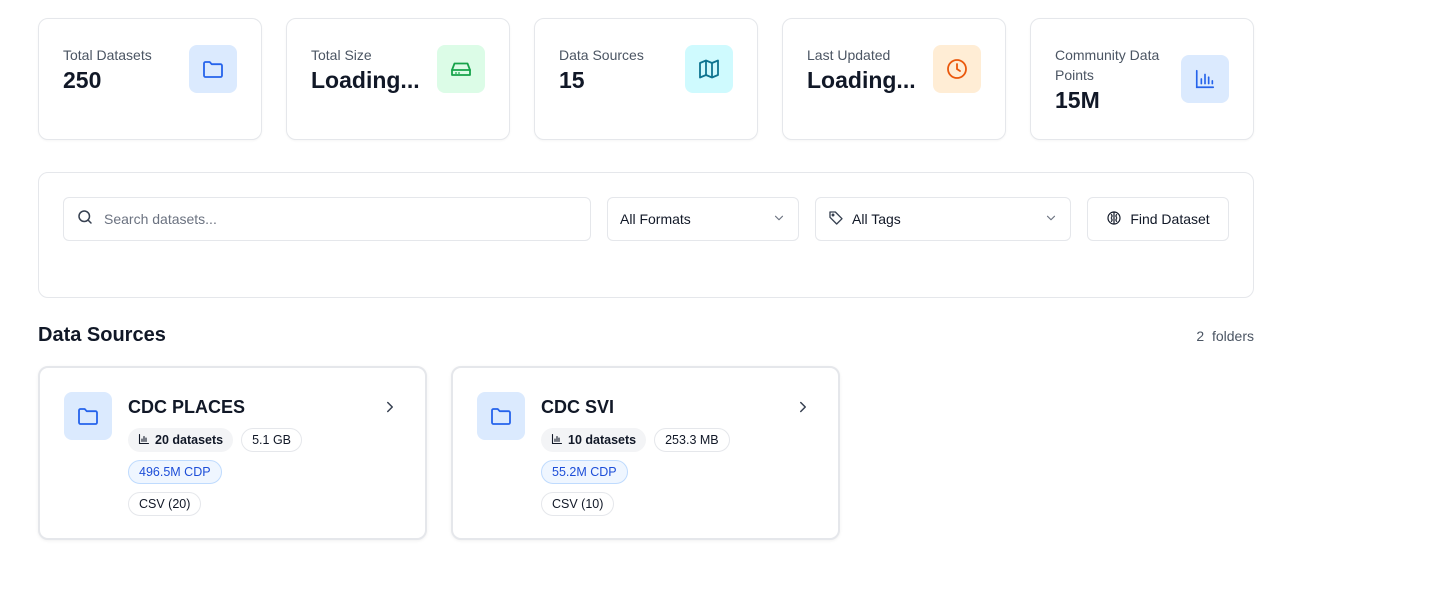  Describe the element at coordinates (703, 219) in the screenshot. I see `format-select: All Formats` at that location.